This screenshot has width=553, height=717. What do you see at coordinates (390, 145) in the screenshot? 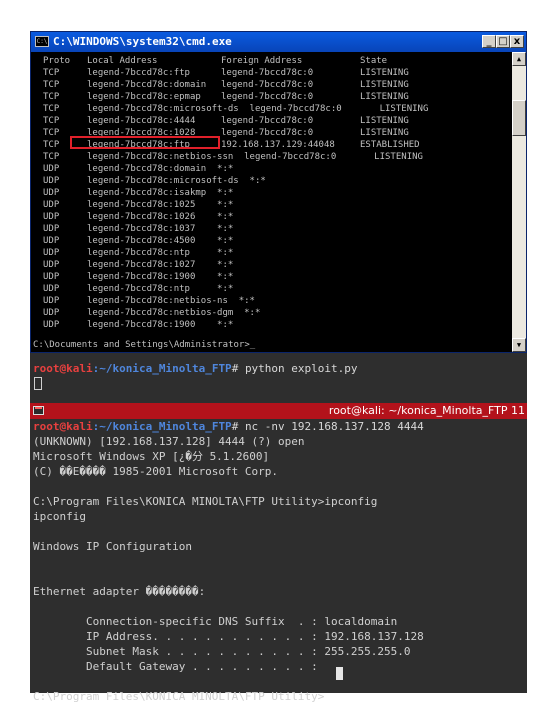
I see `row-state: ESTABLISHED` at bounding box center [390, 145].